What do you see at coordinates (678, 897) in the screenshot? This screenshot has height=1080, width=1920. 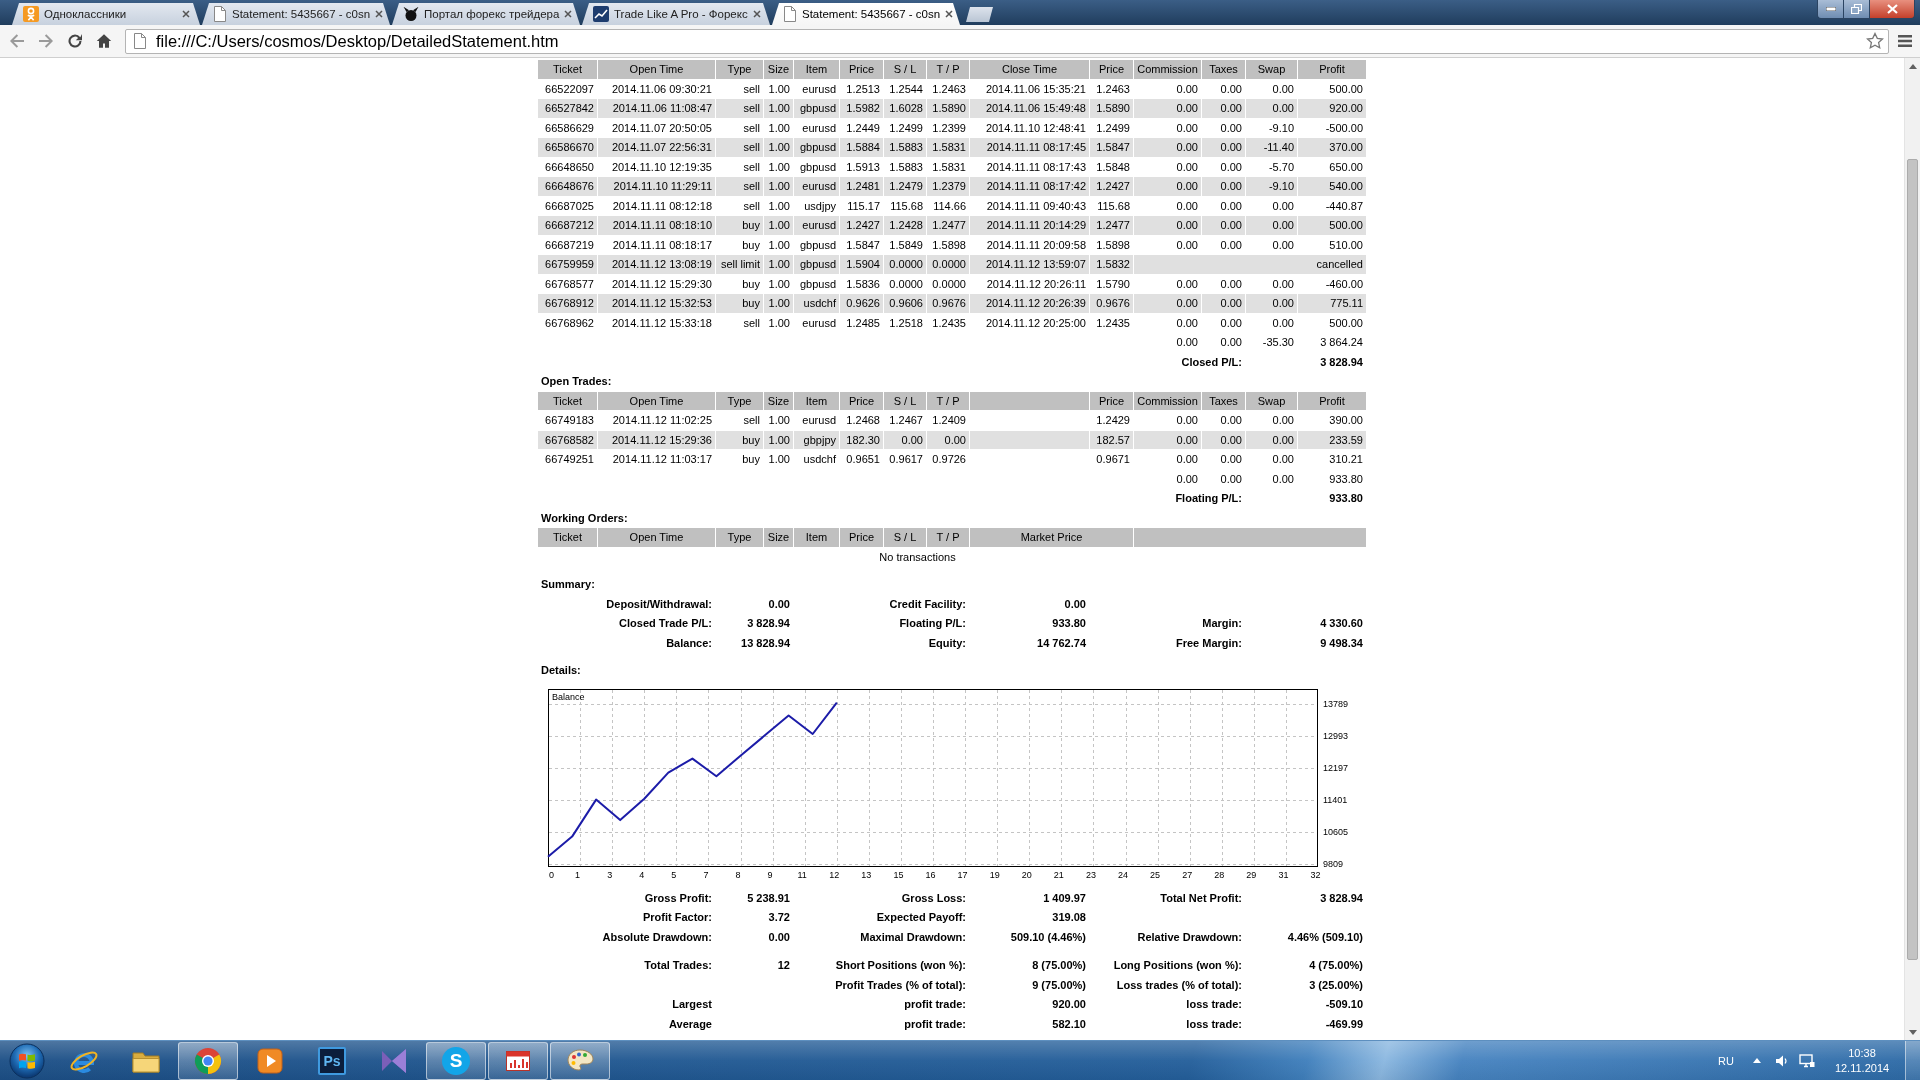 I see `stat-label: Gross Profit:` at bounding box center [678, 897].